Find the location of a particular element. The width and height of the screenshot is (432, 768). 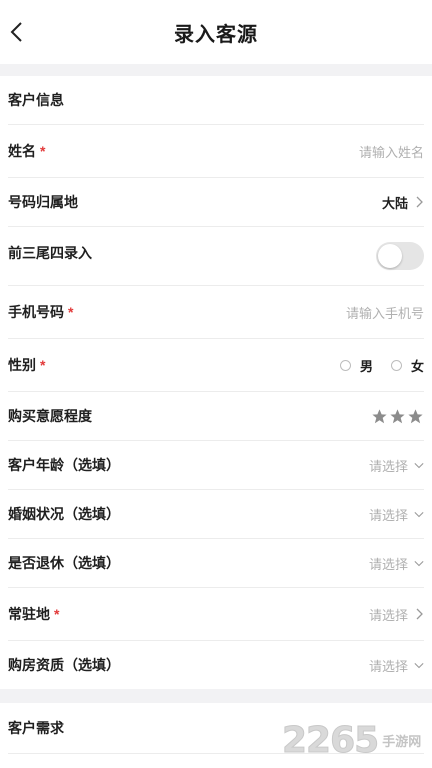

watermark-text: 手游网 is located at coordinates (402, 741).